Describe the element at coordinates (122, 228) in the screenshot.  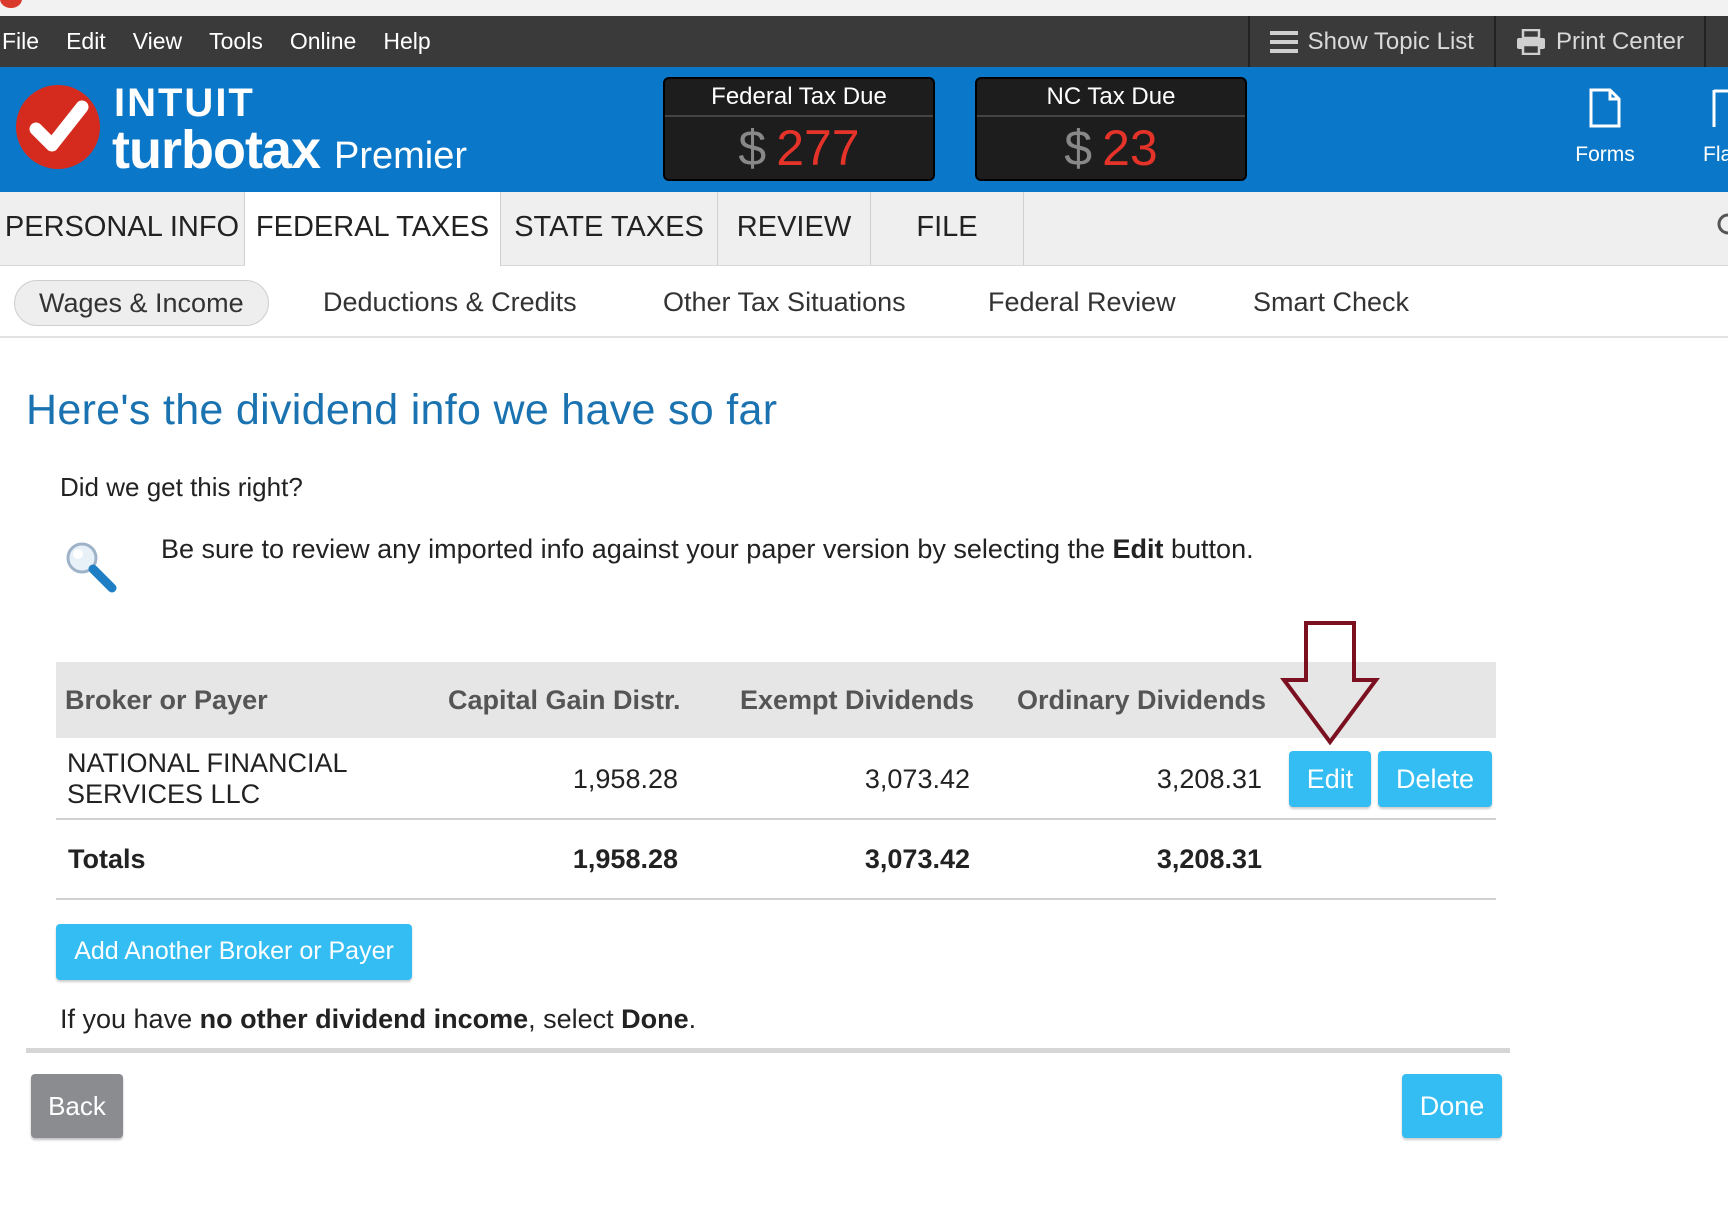
I see `tab-personal-info: PERSONAL INFO` at that location.